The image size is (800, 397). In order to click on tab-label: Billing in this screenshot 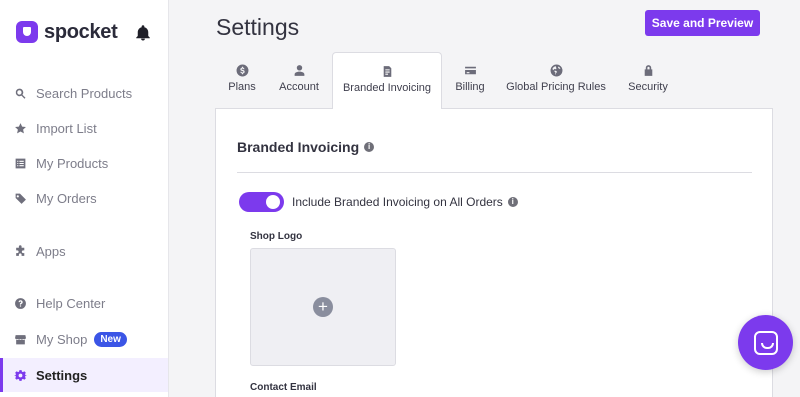, I will do `click(470, 87)`.